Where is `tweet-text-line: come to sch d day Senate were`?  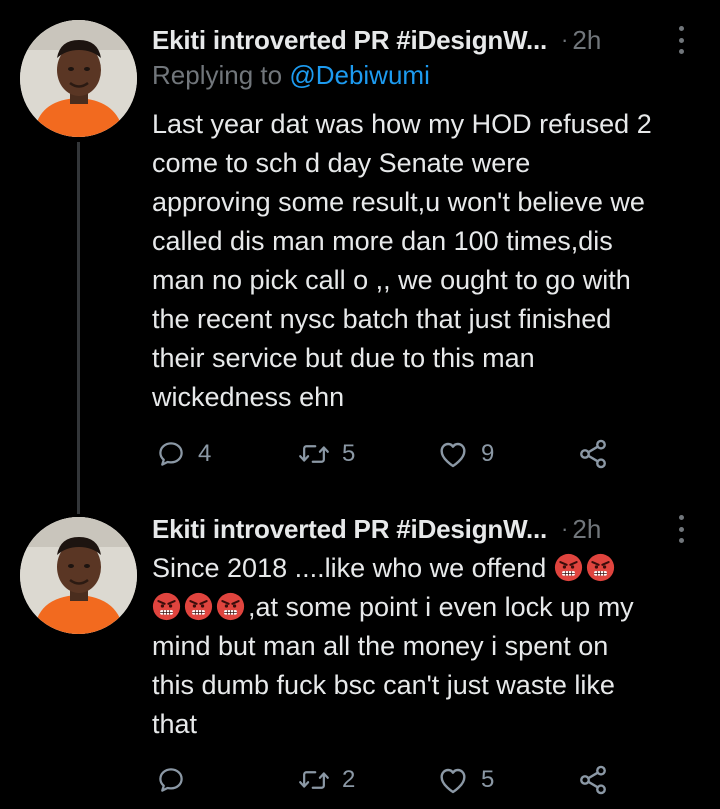 tweet-text-line: come to sch d day Senate were is located at coordinates (341, 163).